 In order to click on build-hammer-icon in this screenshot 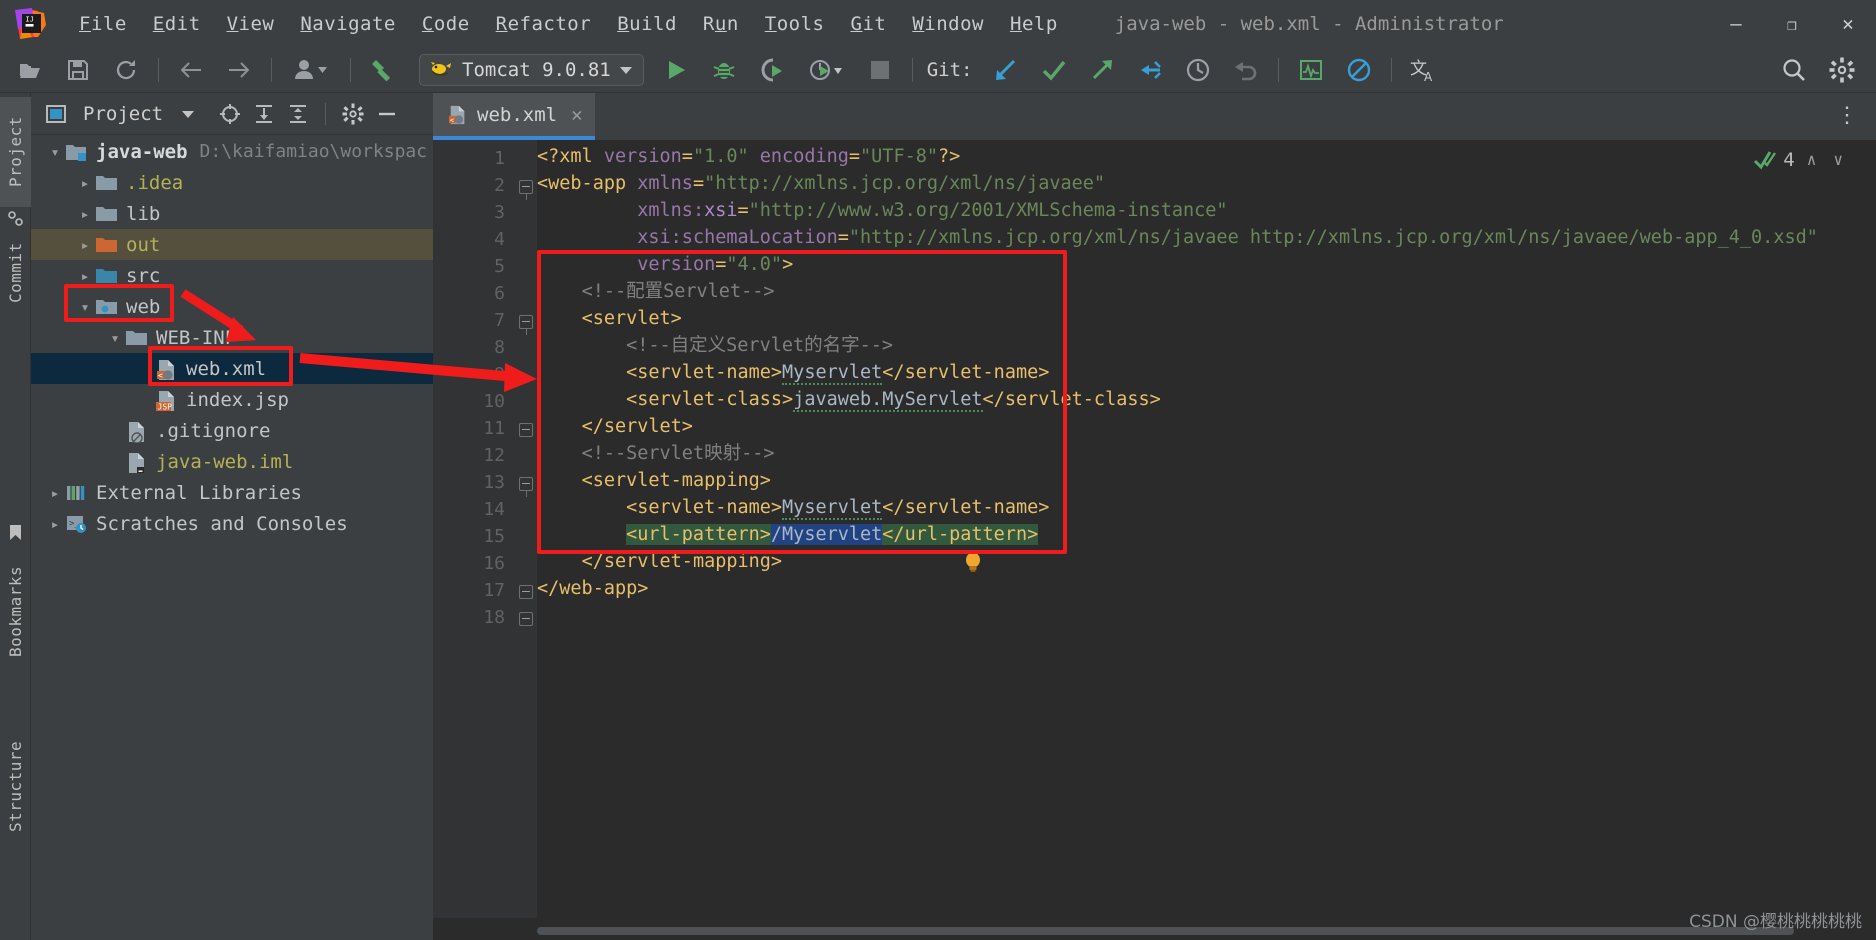, I will do `click(383, 70)`.